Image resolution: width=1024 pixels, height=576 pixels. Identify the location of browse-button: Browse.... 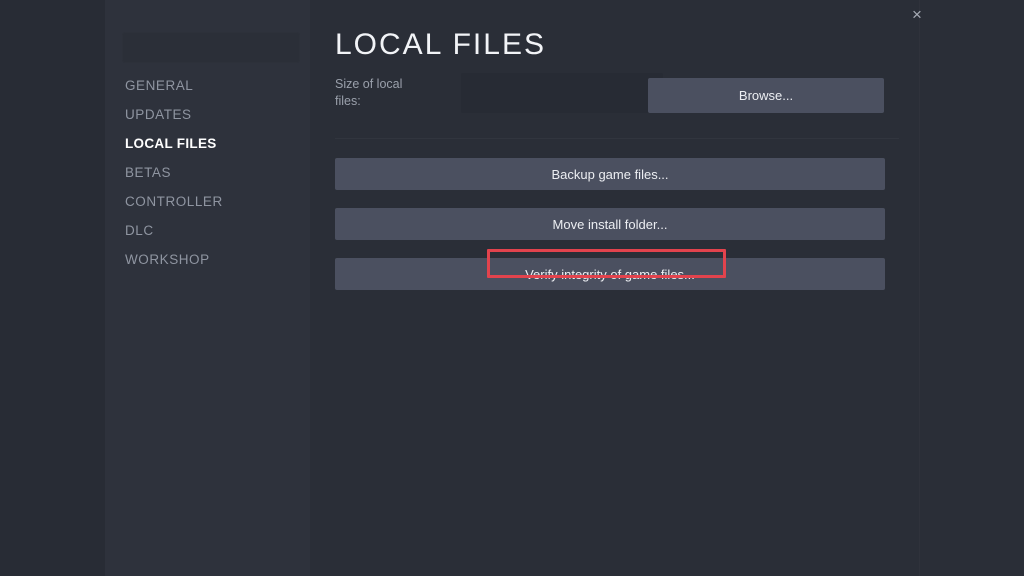
(766, 95).